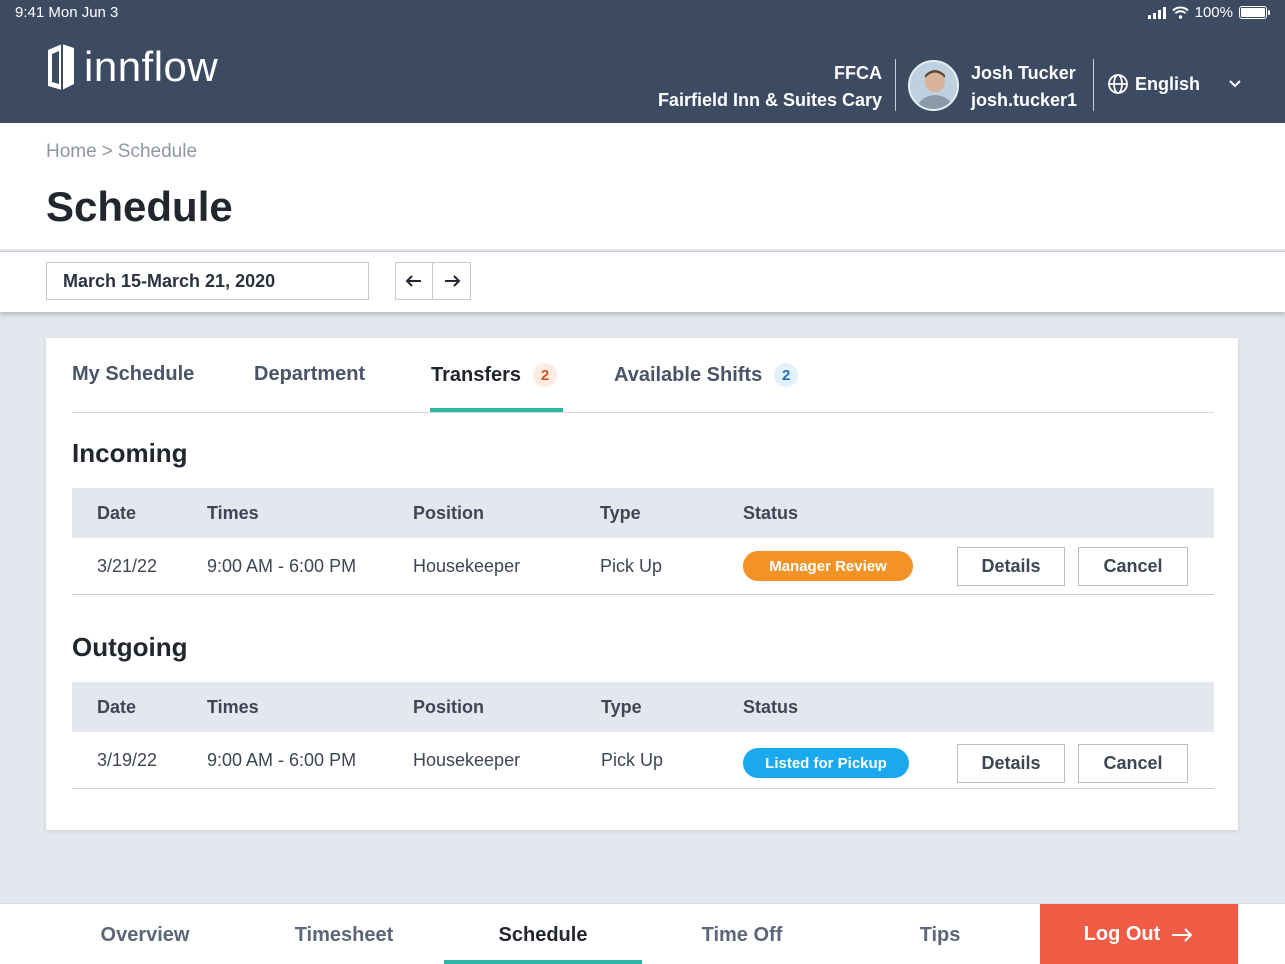  Describe the element at coordinates (642, 281) in the screenshot. I see `date-toolbar: March 15-March 21, 2020` at that location.